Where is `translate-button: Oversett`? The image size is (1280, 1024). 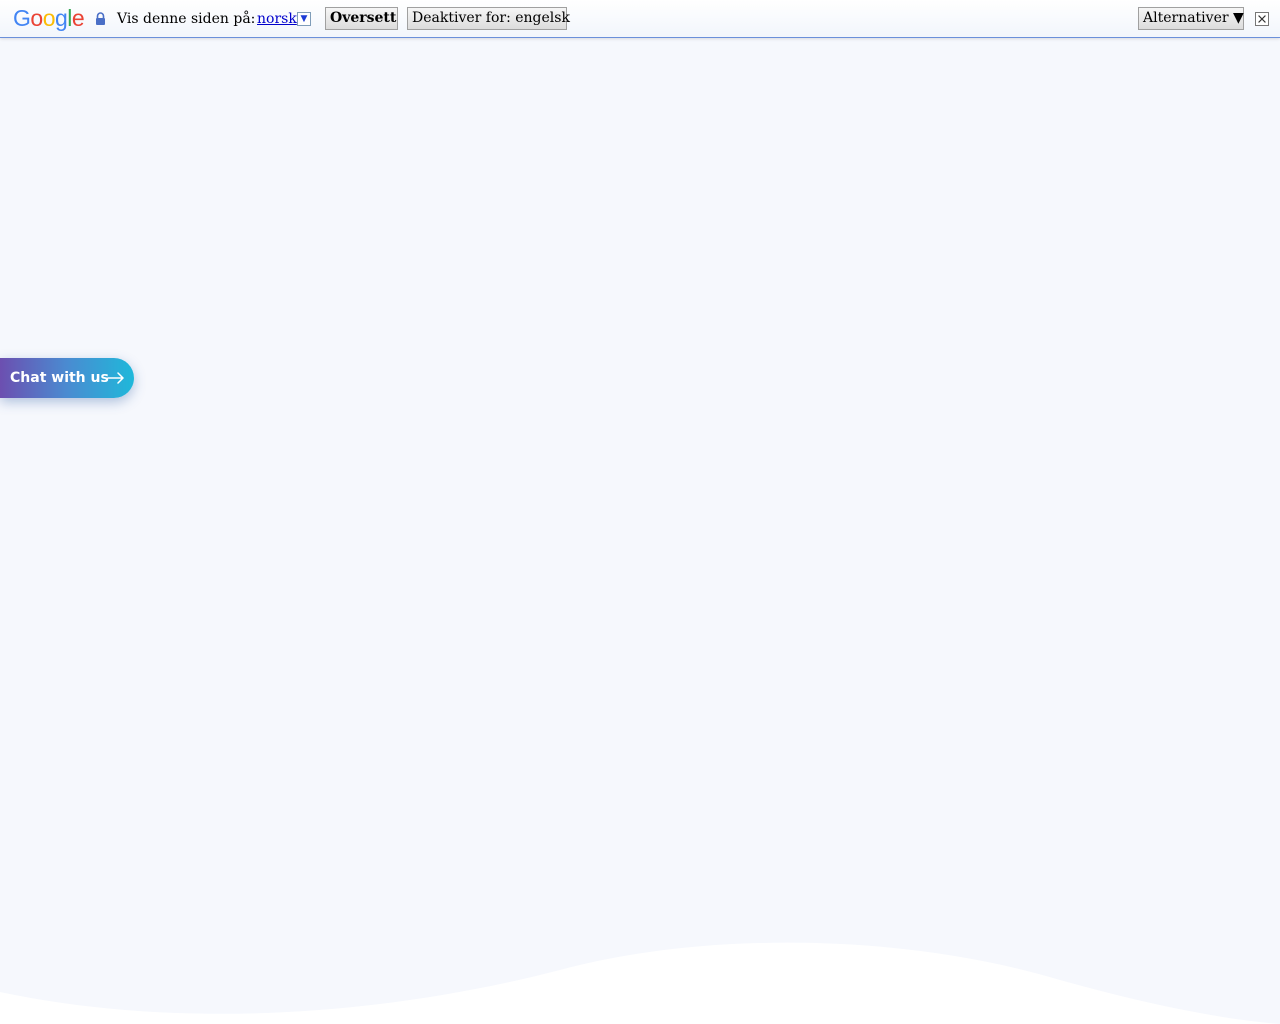
translate-button: Oversett is located at coordinates (361, 18).